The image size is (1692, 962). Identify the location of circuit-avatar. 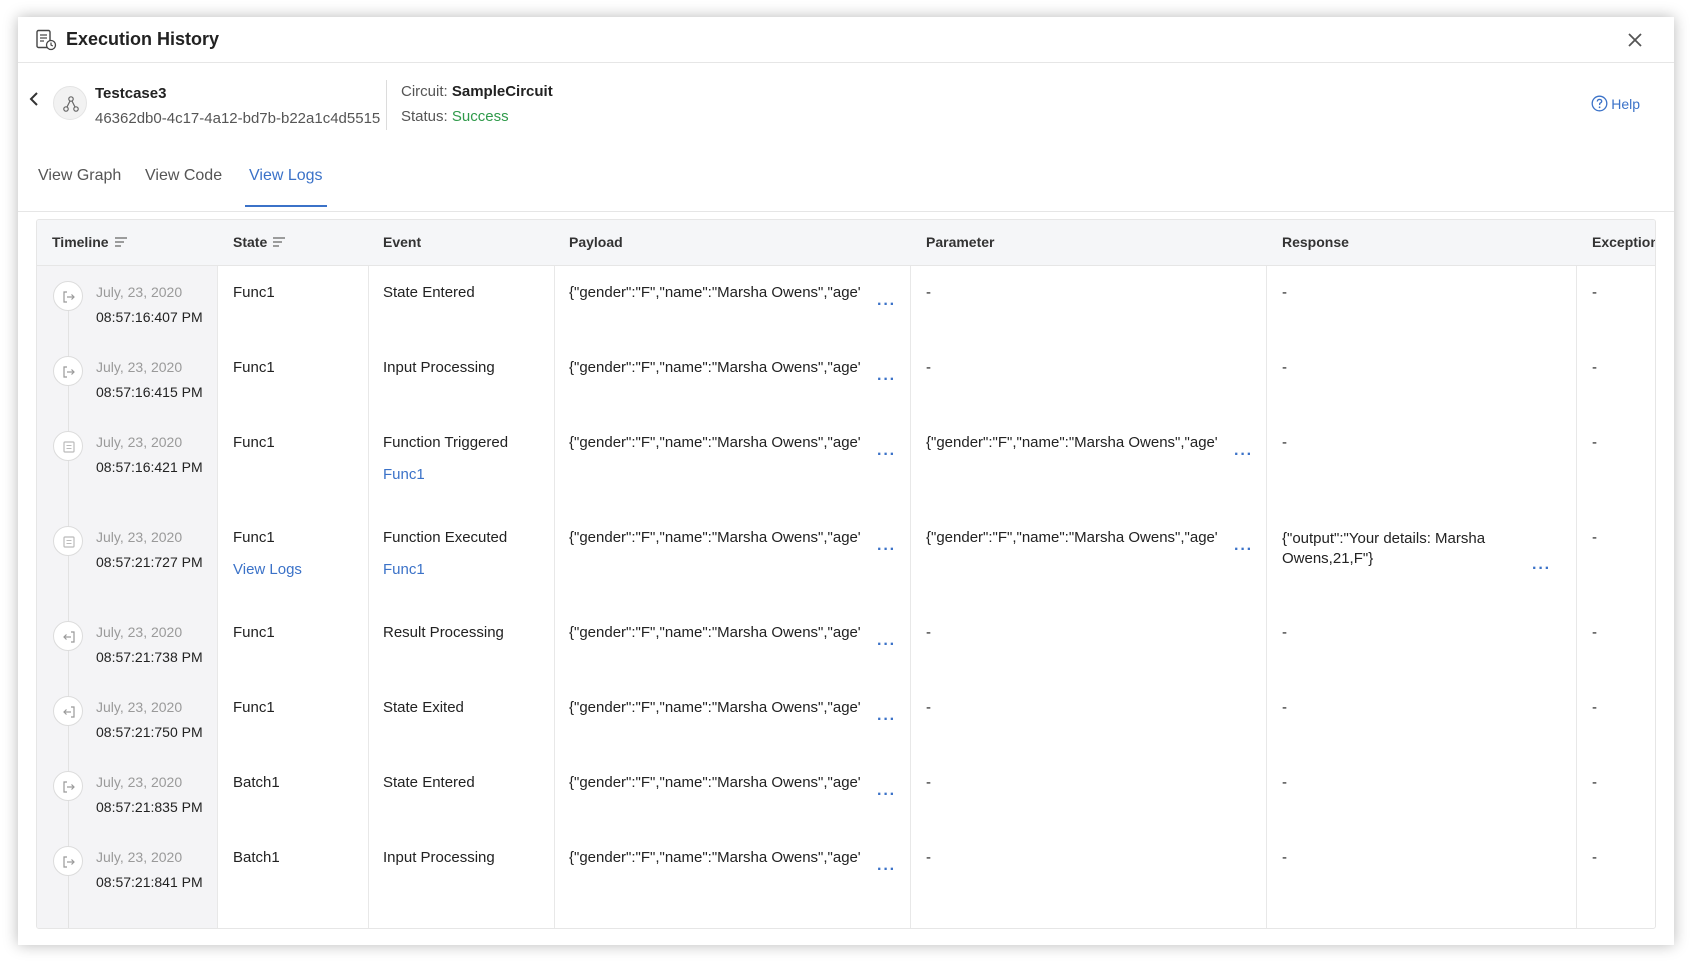
(70, 103).